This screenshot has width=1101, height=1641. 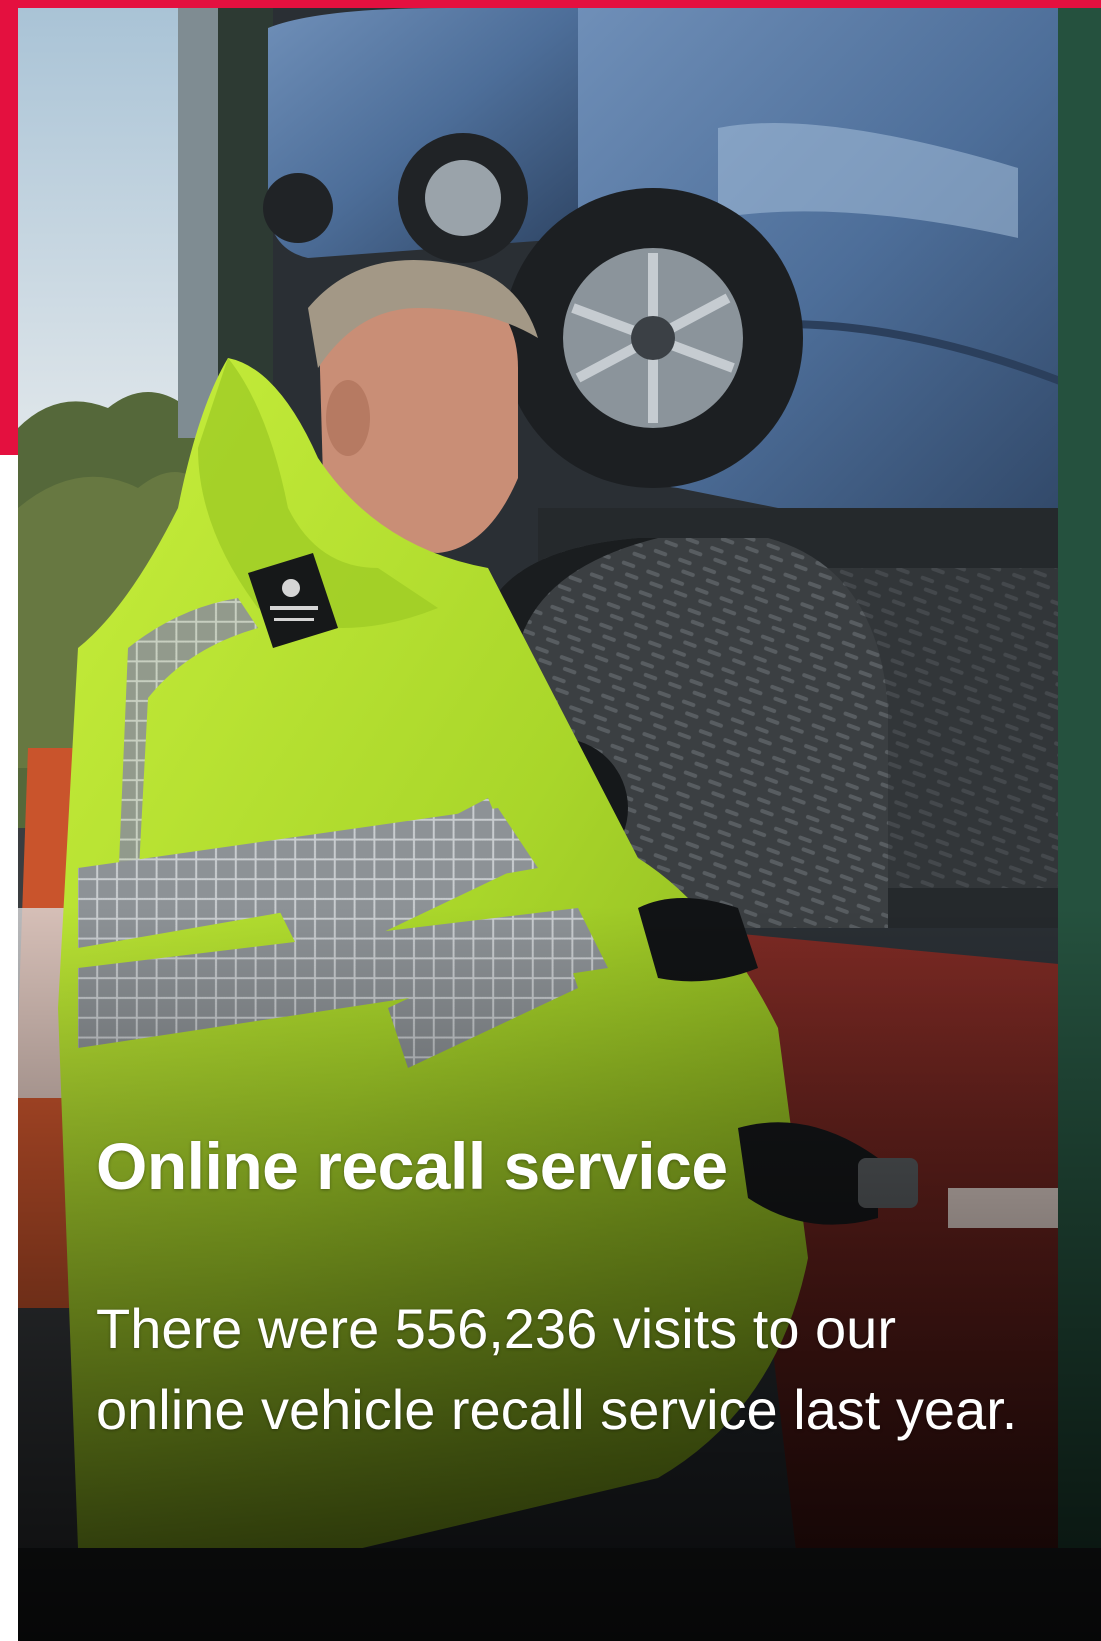 What do you see at coordinates (412, 1166) in the screenshot?
I see `card-title: Online recall service` at bounding box center [412, 1166].